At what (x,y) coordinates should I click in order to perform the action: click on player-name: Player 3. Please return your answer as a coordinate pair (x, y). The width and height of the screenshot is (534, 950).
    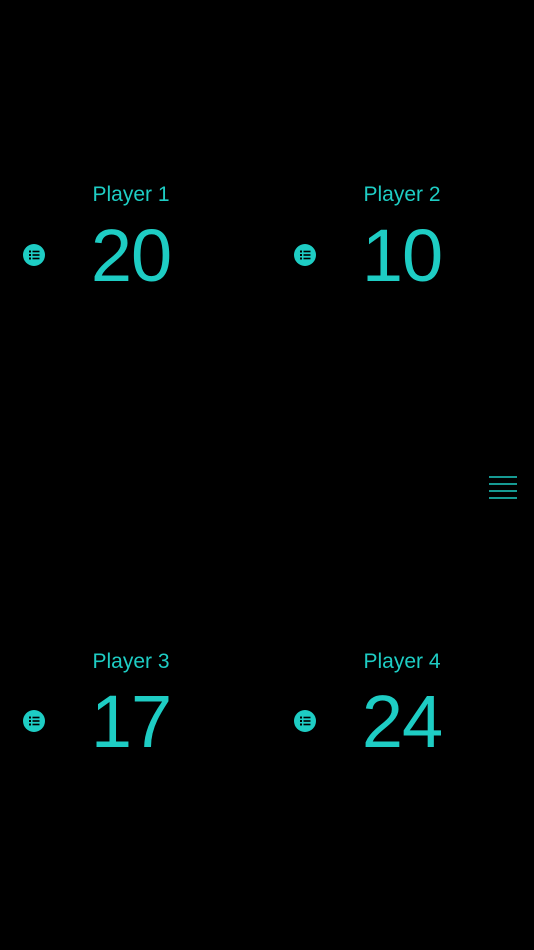
    Looking at the image, I should click on (131, 661).